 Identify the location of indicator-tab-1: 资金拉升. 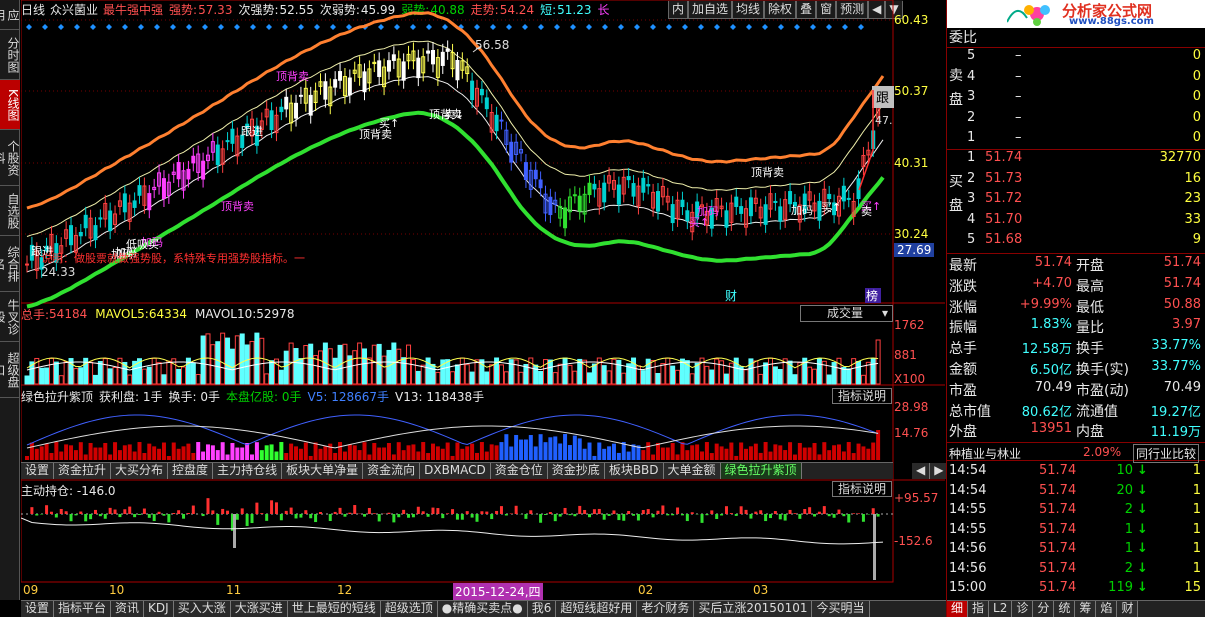
(83, 471).